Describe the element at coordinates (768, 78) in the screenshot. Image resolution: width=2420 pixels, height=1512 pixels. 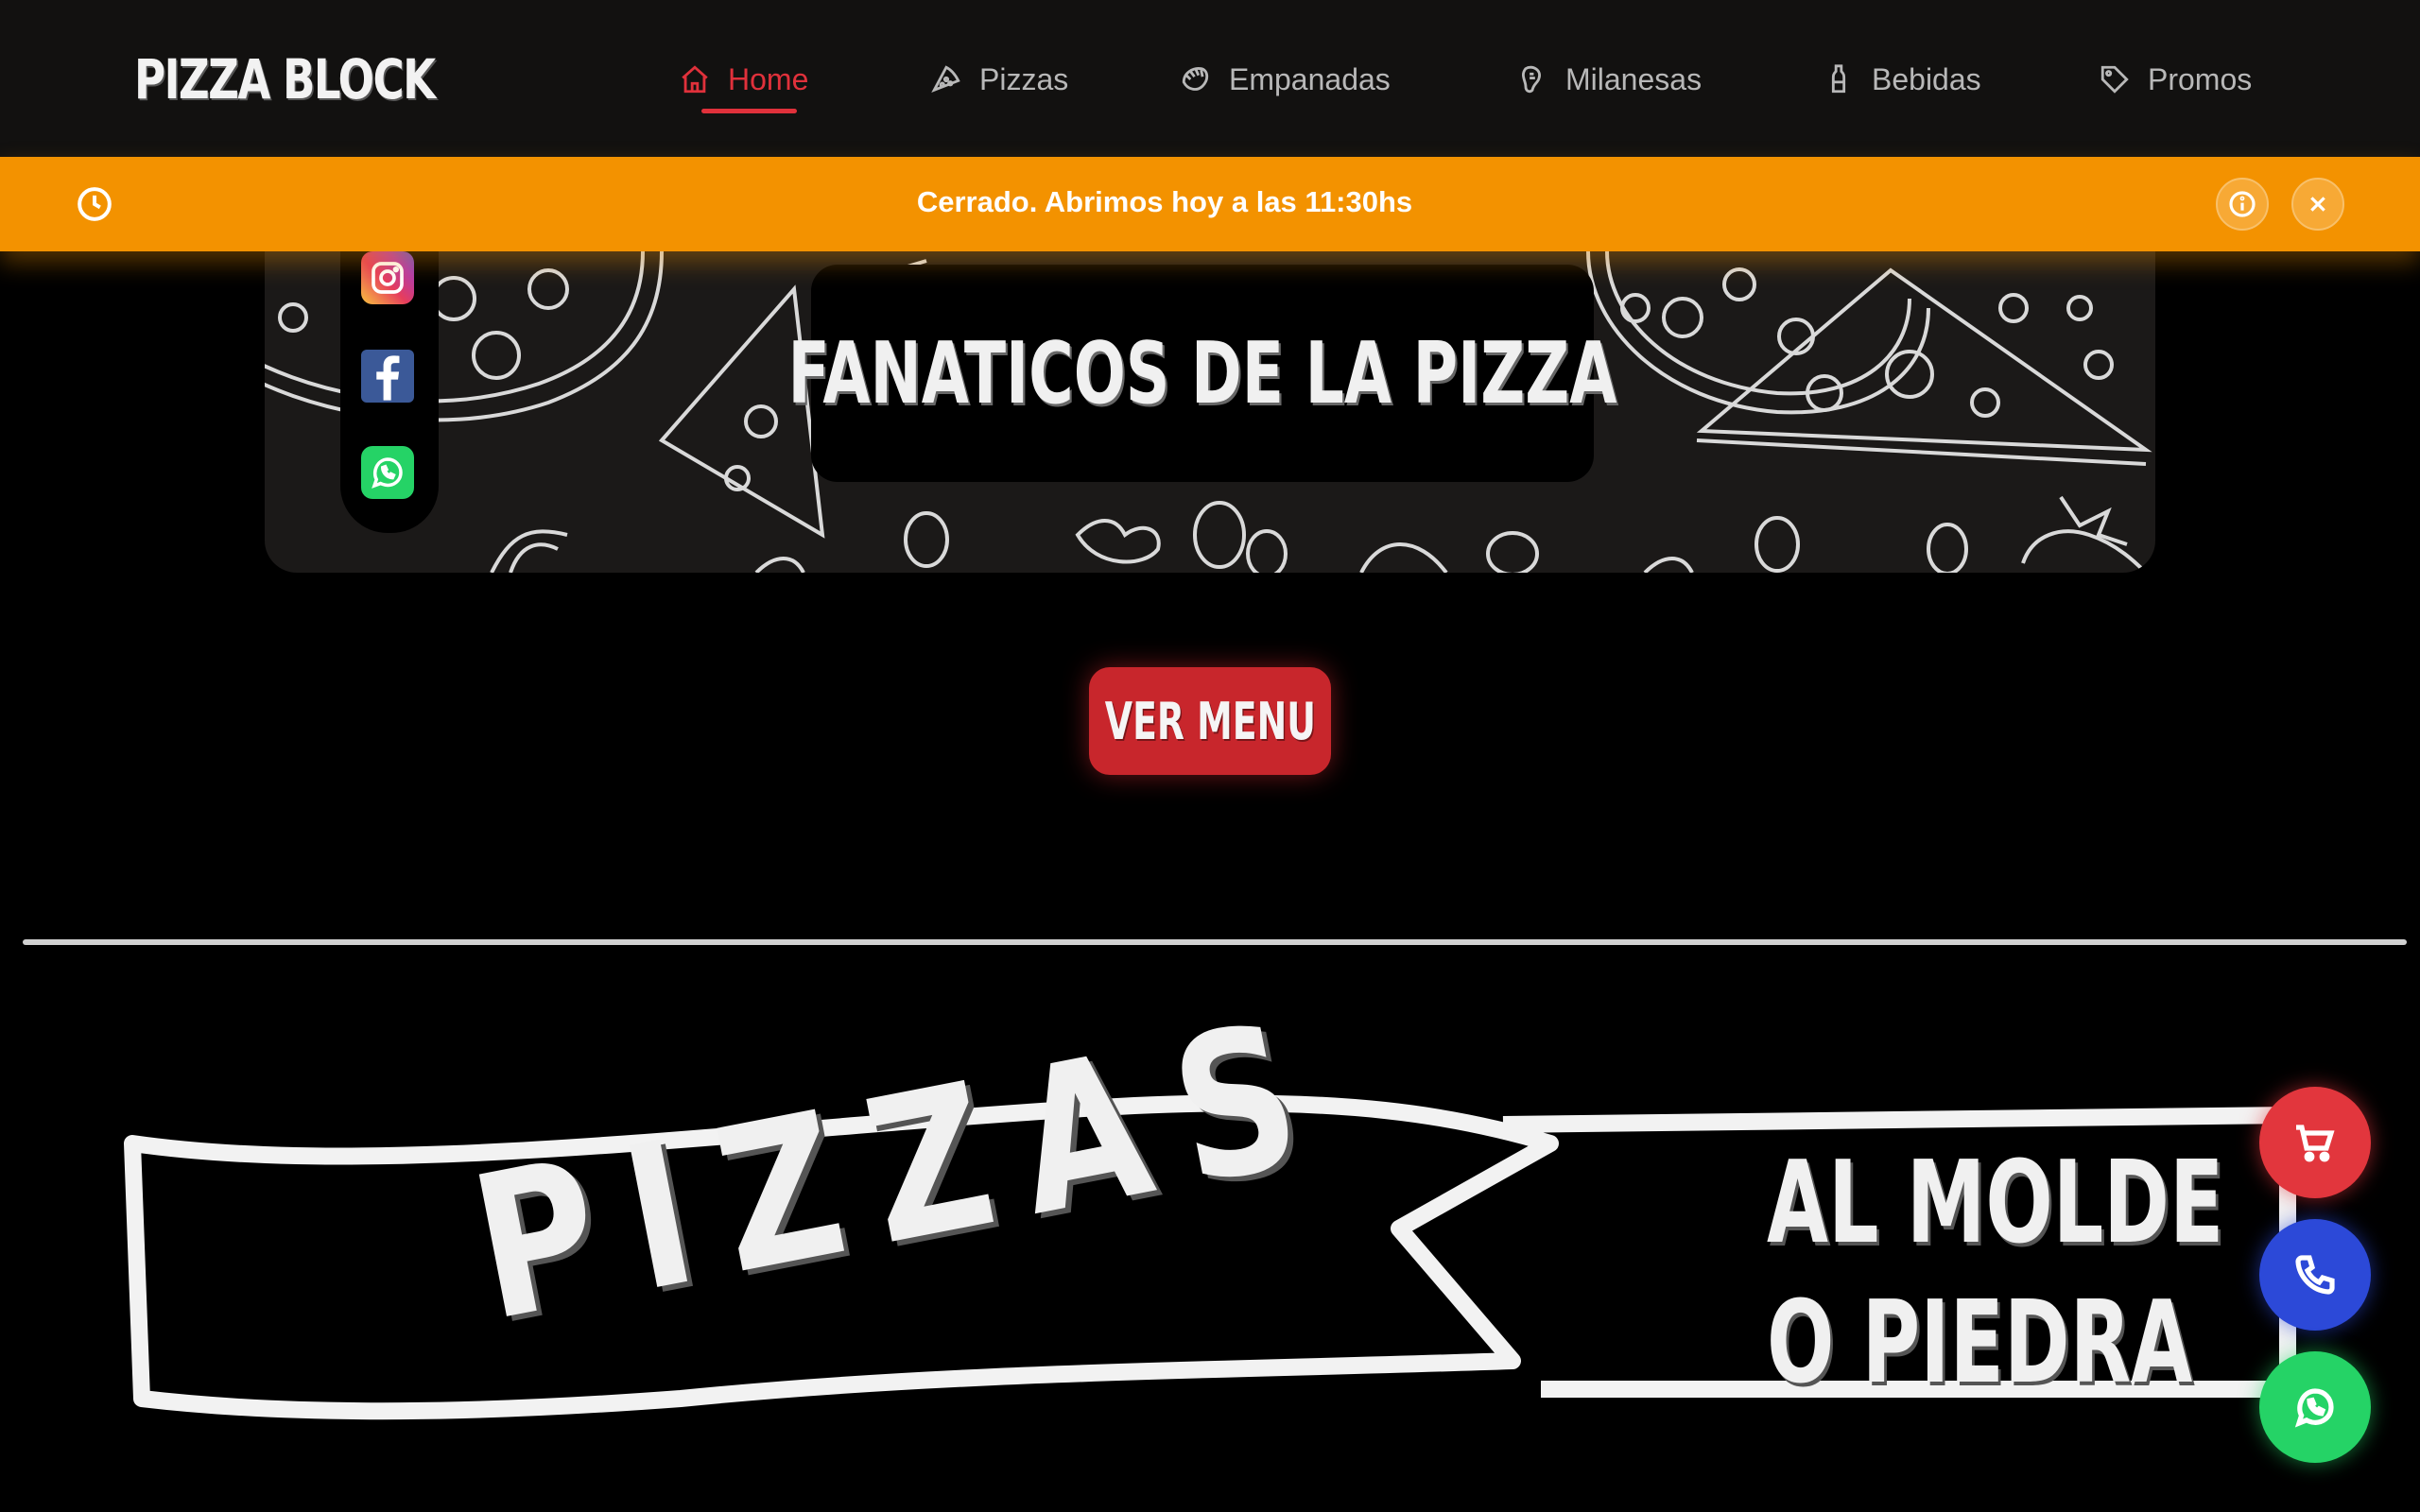
I see `nav-item-label: Home` at that location.